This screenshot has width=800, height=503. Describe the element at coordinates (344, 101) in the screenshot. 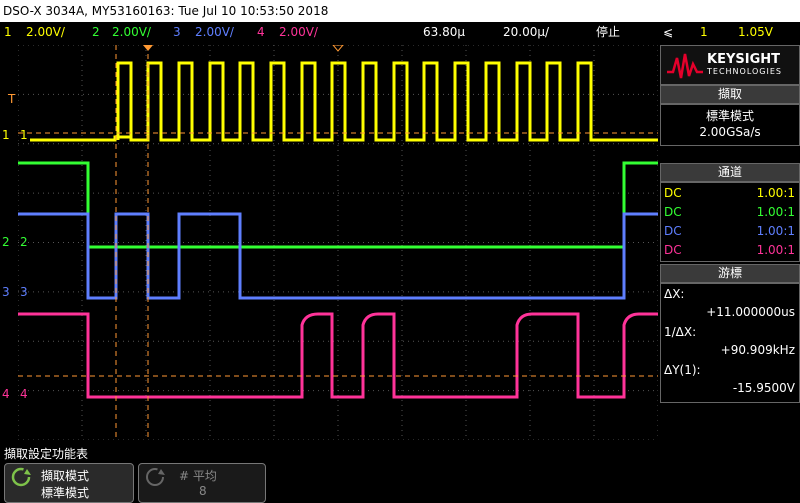

I see `ch1-trace` at that location.